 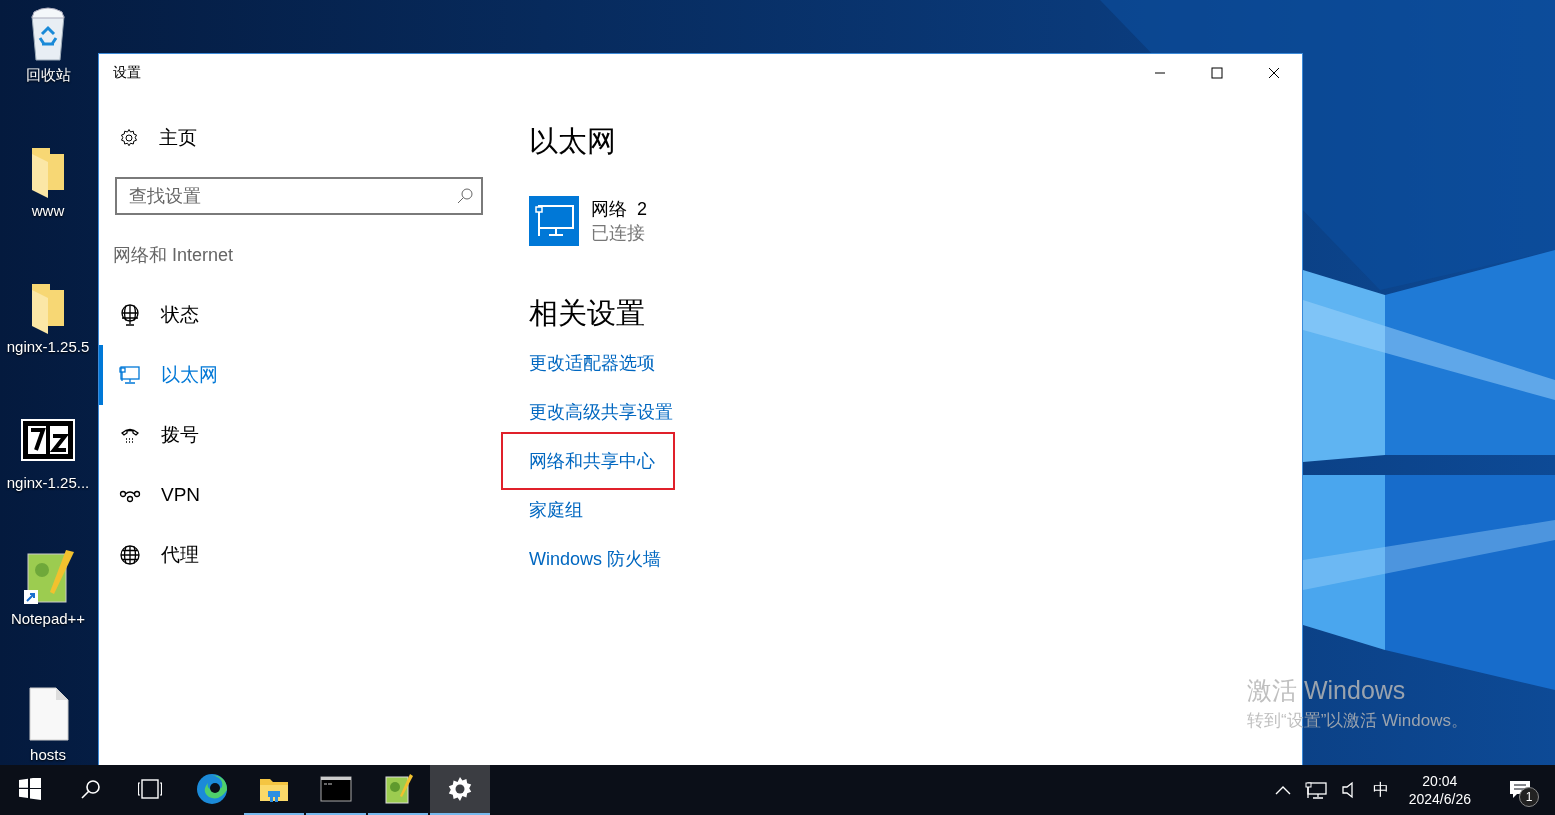 What do you see at coordinates (588, 362) in the screenshot?
I see `settings-link: 更改适配器选项` at bounding box center [588, 362].